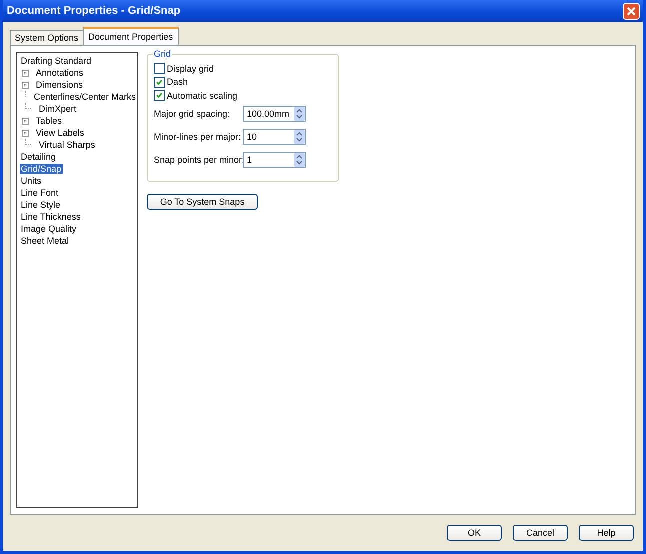  I want to click on field-label: Minor-lines per major:, so click(198, 137).